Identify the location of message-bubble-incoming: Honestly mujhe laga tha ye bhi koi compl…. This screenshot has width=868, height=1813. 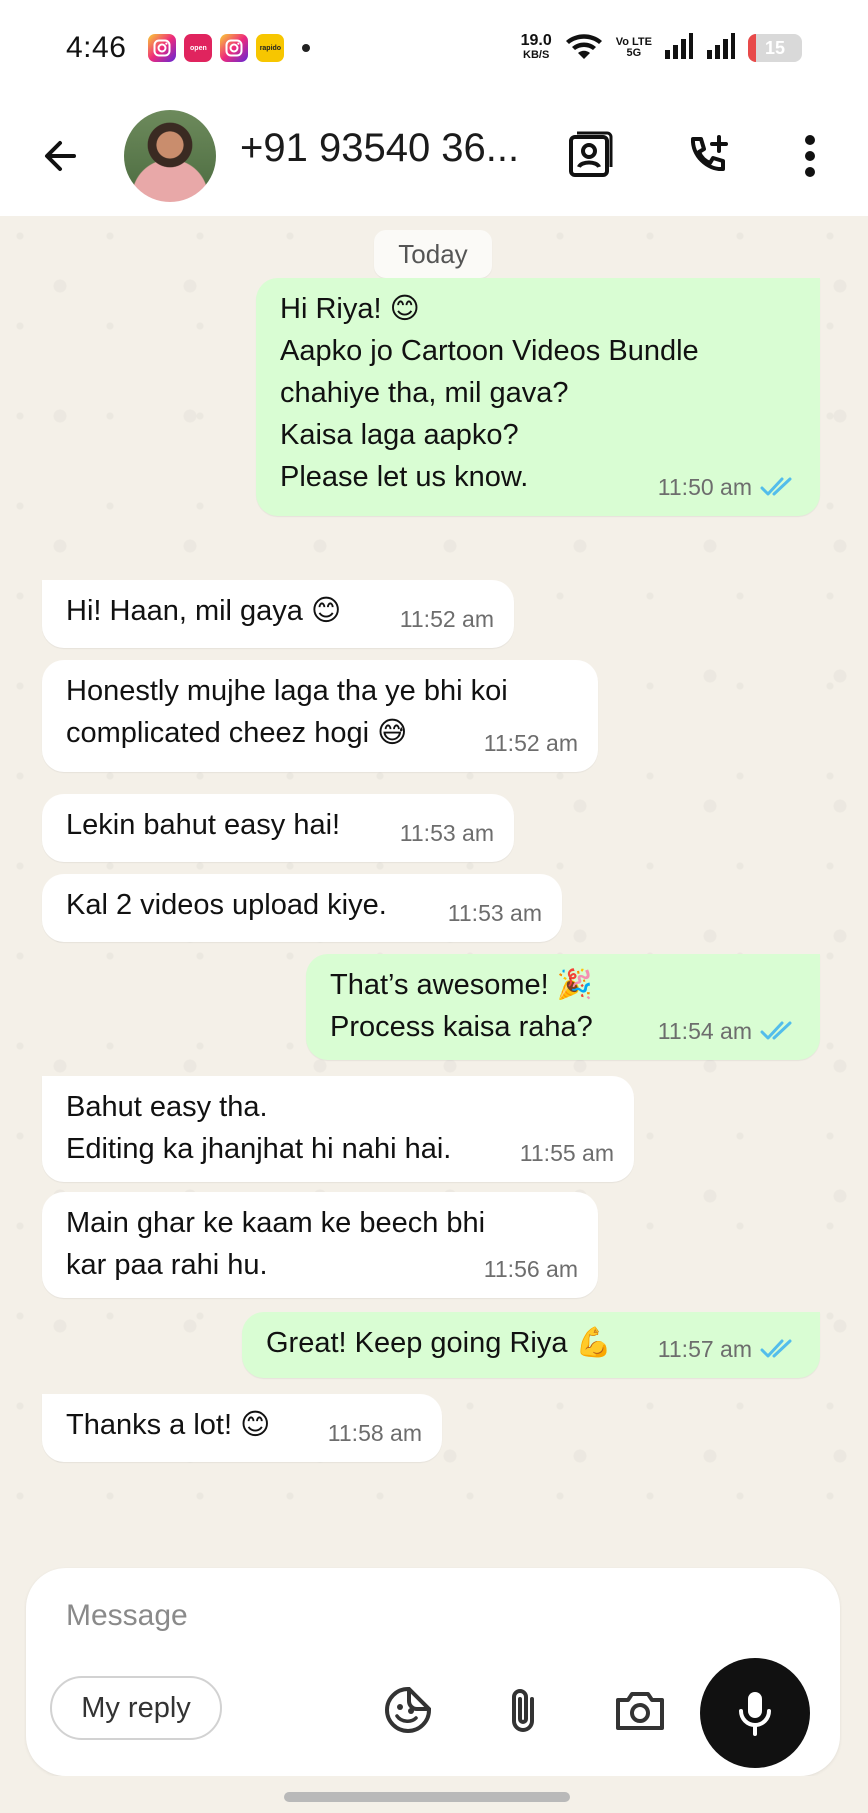
(320, 716).